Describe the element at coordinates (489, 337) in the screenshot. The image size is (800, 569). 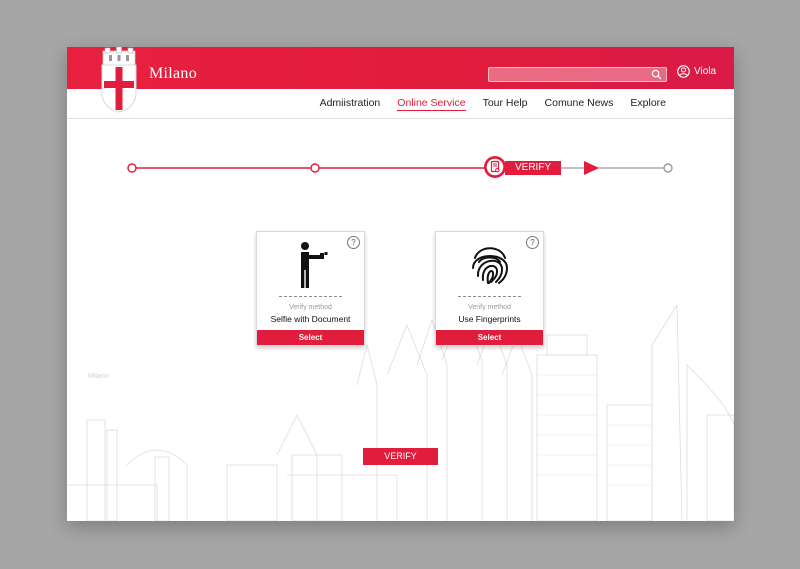
I see `select-fingerprint-button: Select` at that location.